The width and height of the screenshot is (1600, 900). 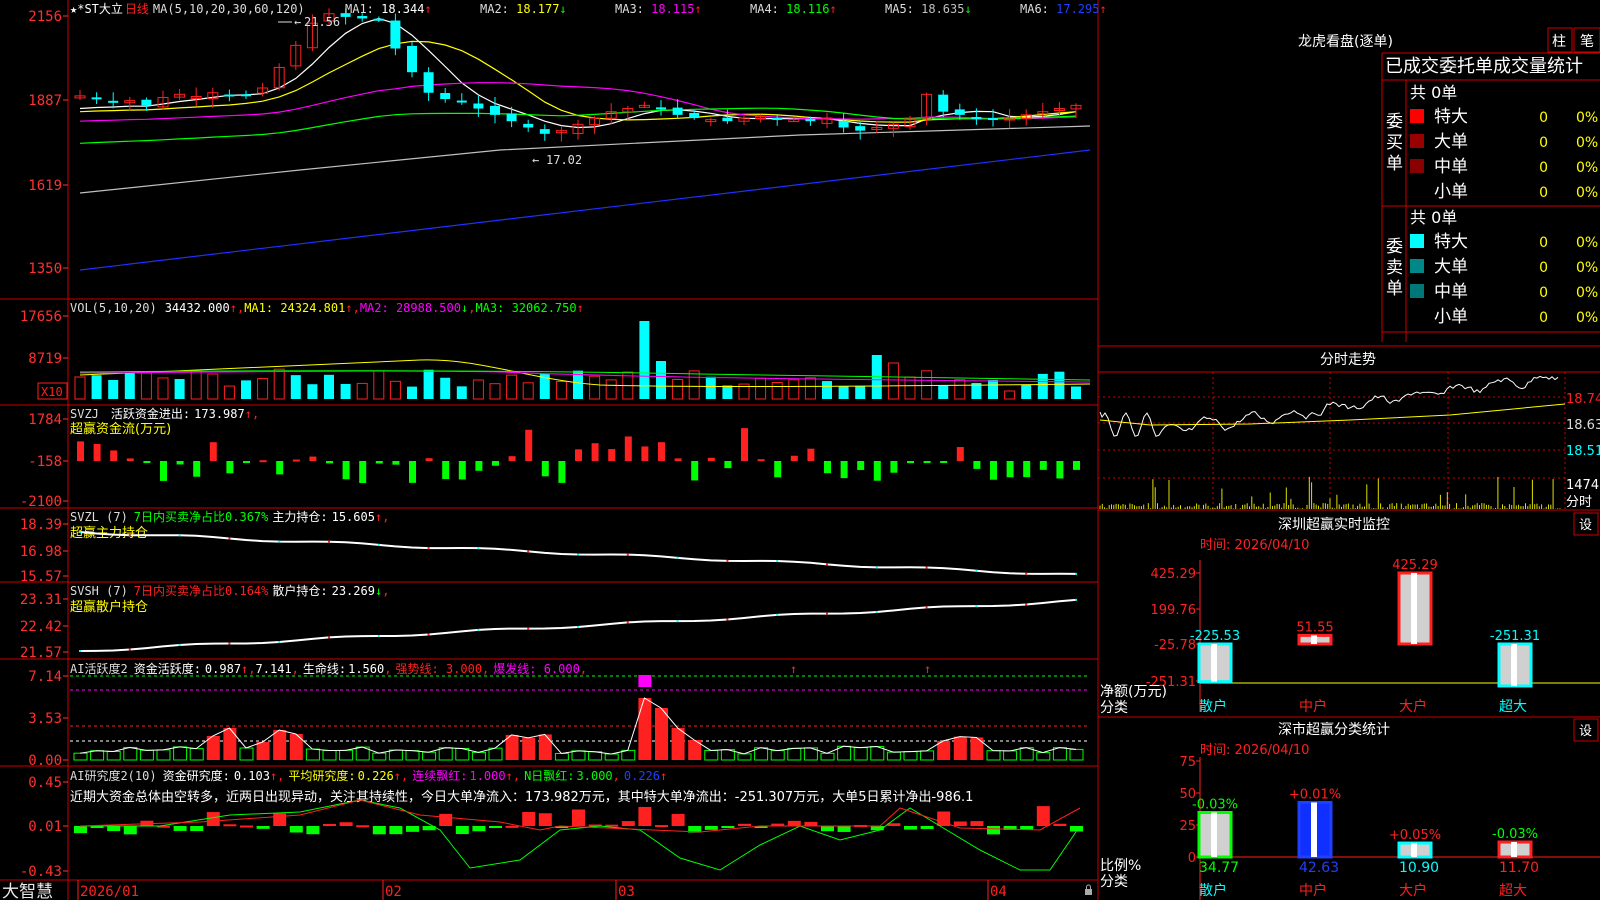 What do you see at coordinates (1314, 639) in the screenshot?
I see `sz-monitor-bar-shine` at bounding box center [1314, 639].